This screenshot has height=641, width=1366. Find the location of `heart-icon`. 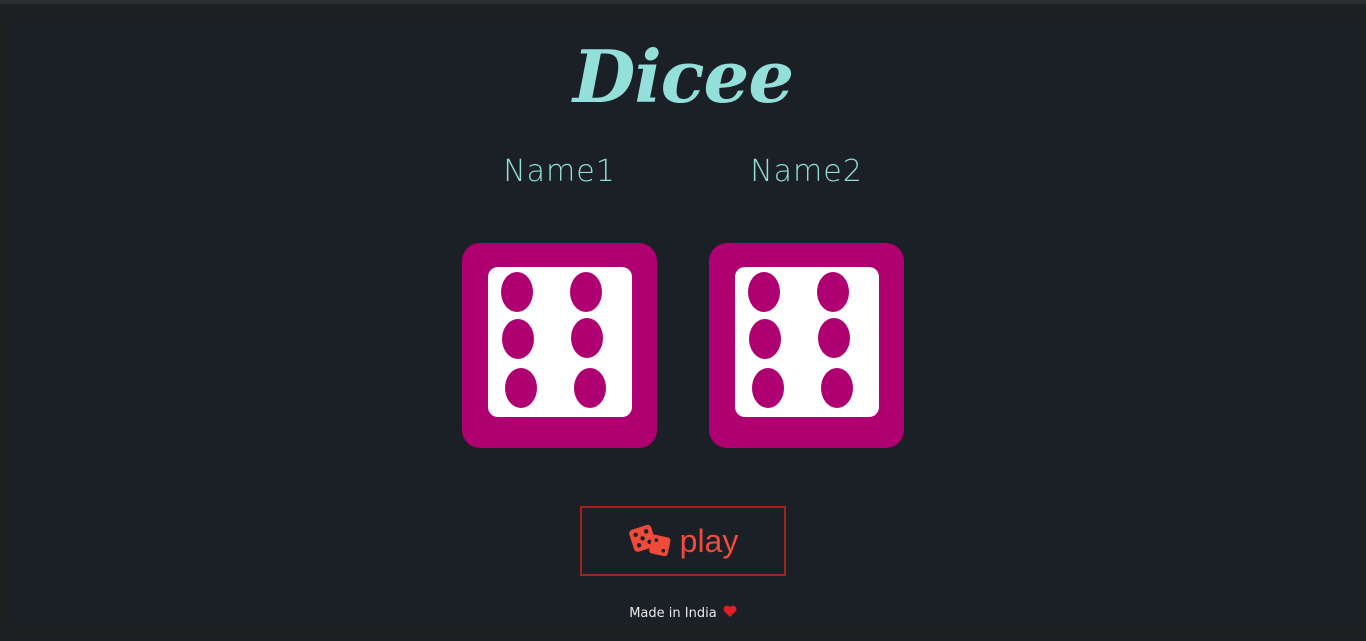

heart-icon is located at coordinates (730, 611).